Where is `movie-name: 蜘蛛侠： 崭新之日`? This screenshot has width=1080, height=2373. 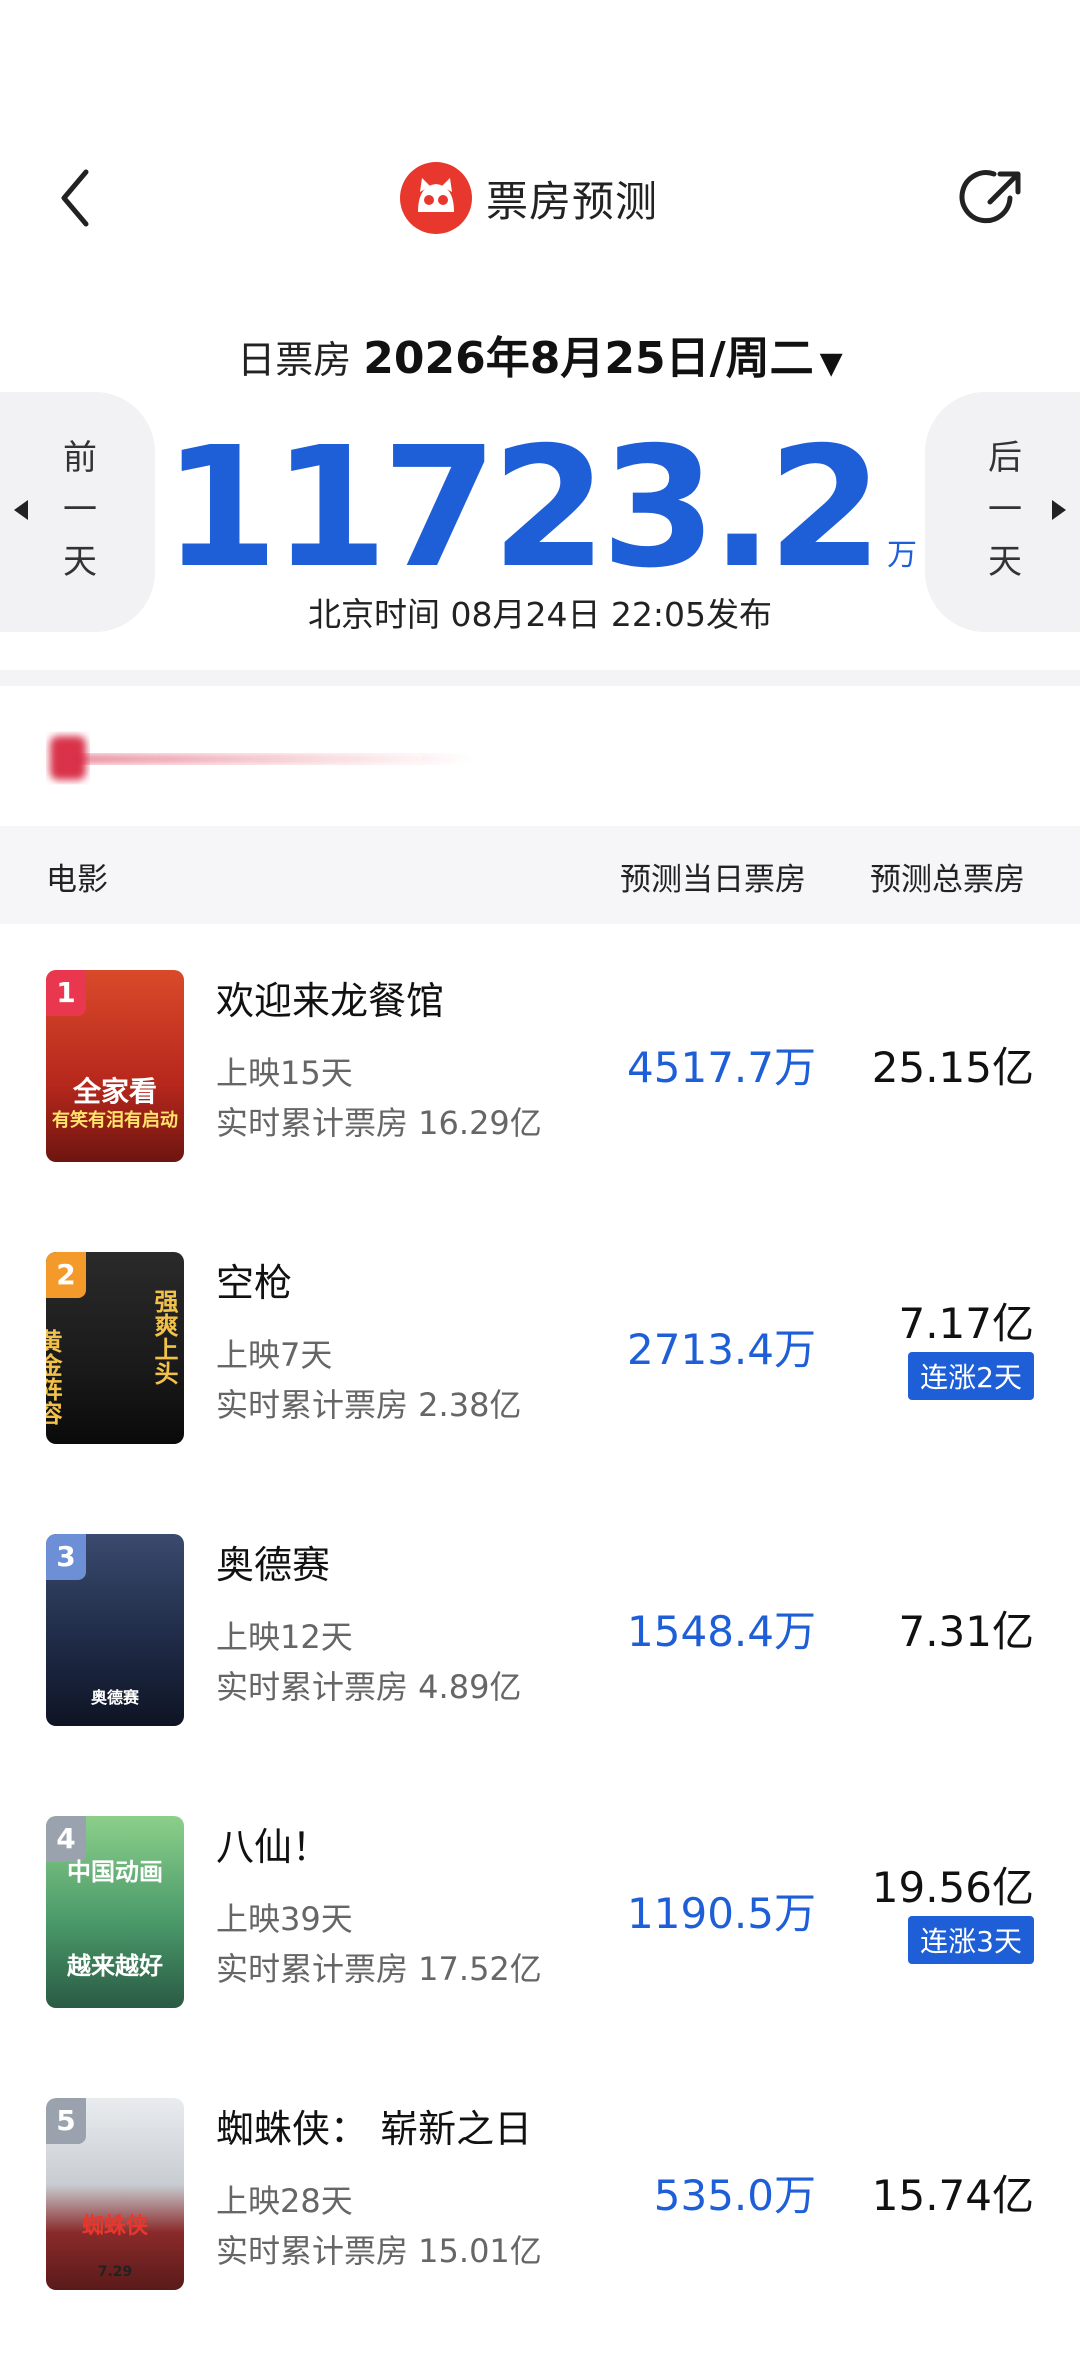 movie-name: 蜘蛛侠： 崭新之日 is located at coordinates (374, 2129).